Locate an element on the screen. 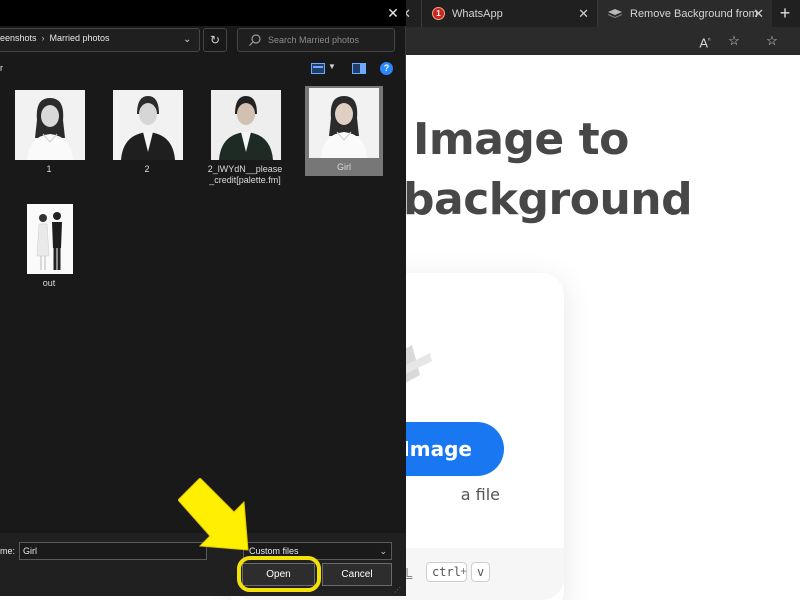 The image size is (800, 600). breadcrumb-item-married-photos: Married photos is located at coordinates (80, 38).